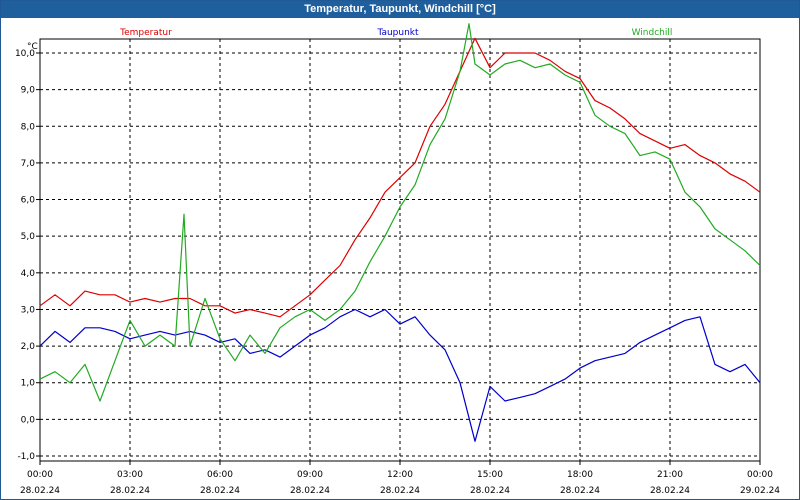  I want to click on legend-temperatur: Temperatur, so click(145, 33).